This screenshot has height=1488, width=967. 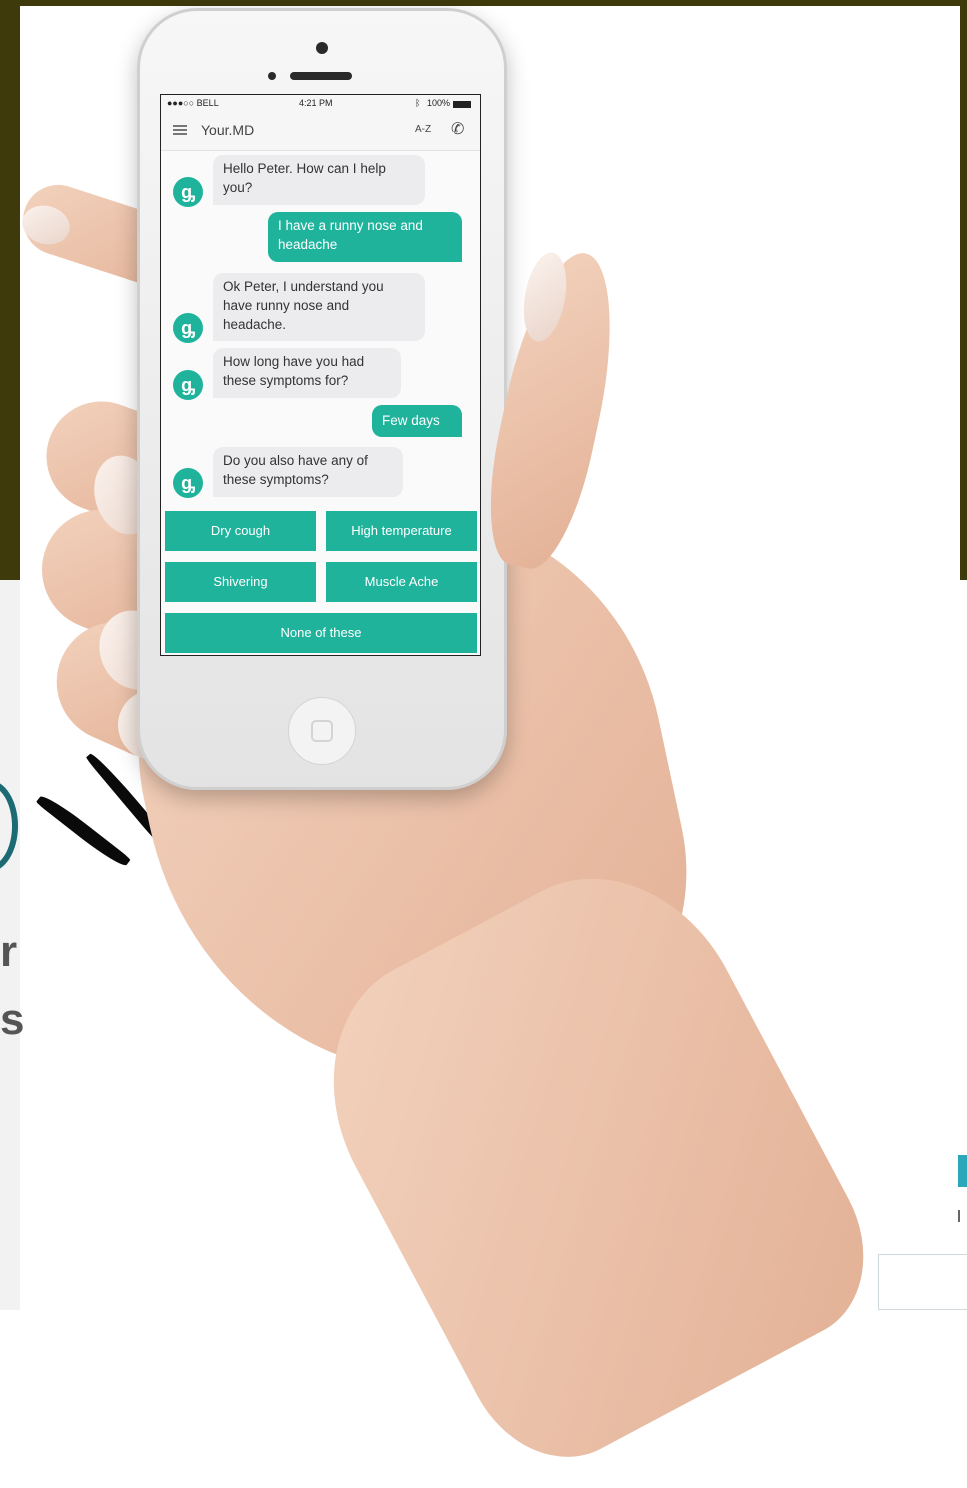 I want to click on phone-icon: ✆, so click(x=457, y=129).